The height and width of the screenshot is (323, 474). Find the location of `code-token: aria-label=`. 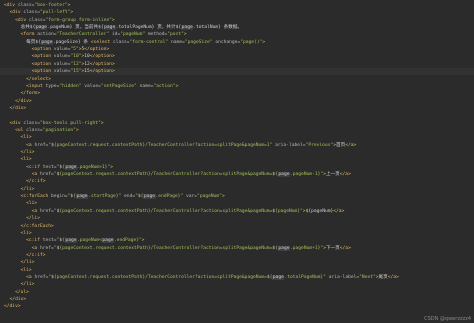

code-token: aria-label= is located at coordinates (289, 145).